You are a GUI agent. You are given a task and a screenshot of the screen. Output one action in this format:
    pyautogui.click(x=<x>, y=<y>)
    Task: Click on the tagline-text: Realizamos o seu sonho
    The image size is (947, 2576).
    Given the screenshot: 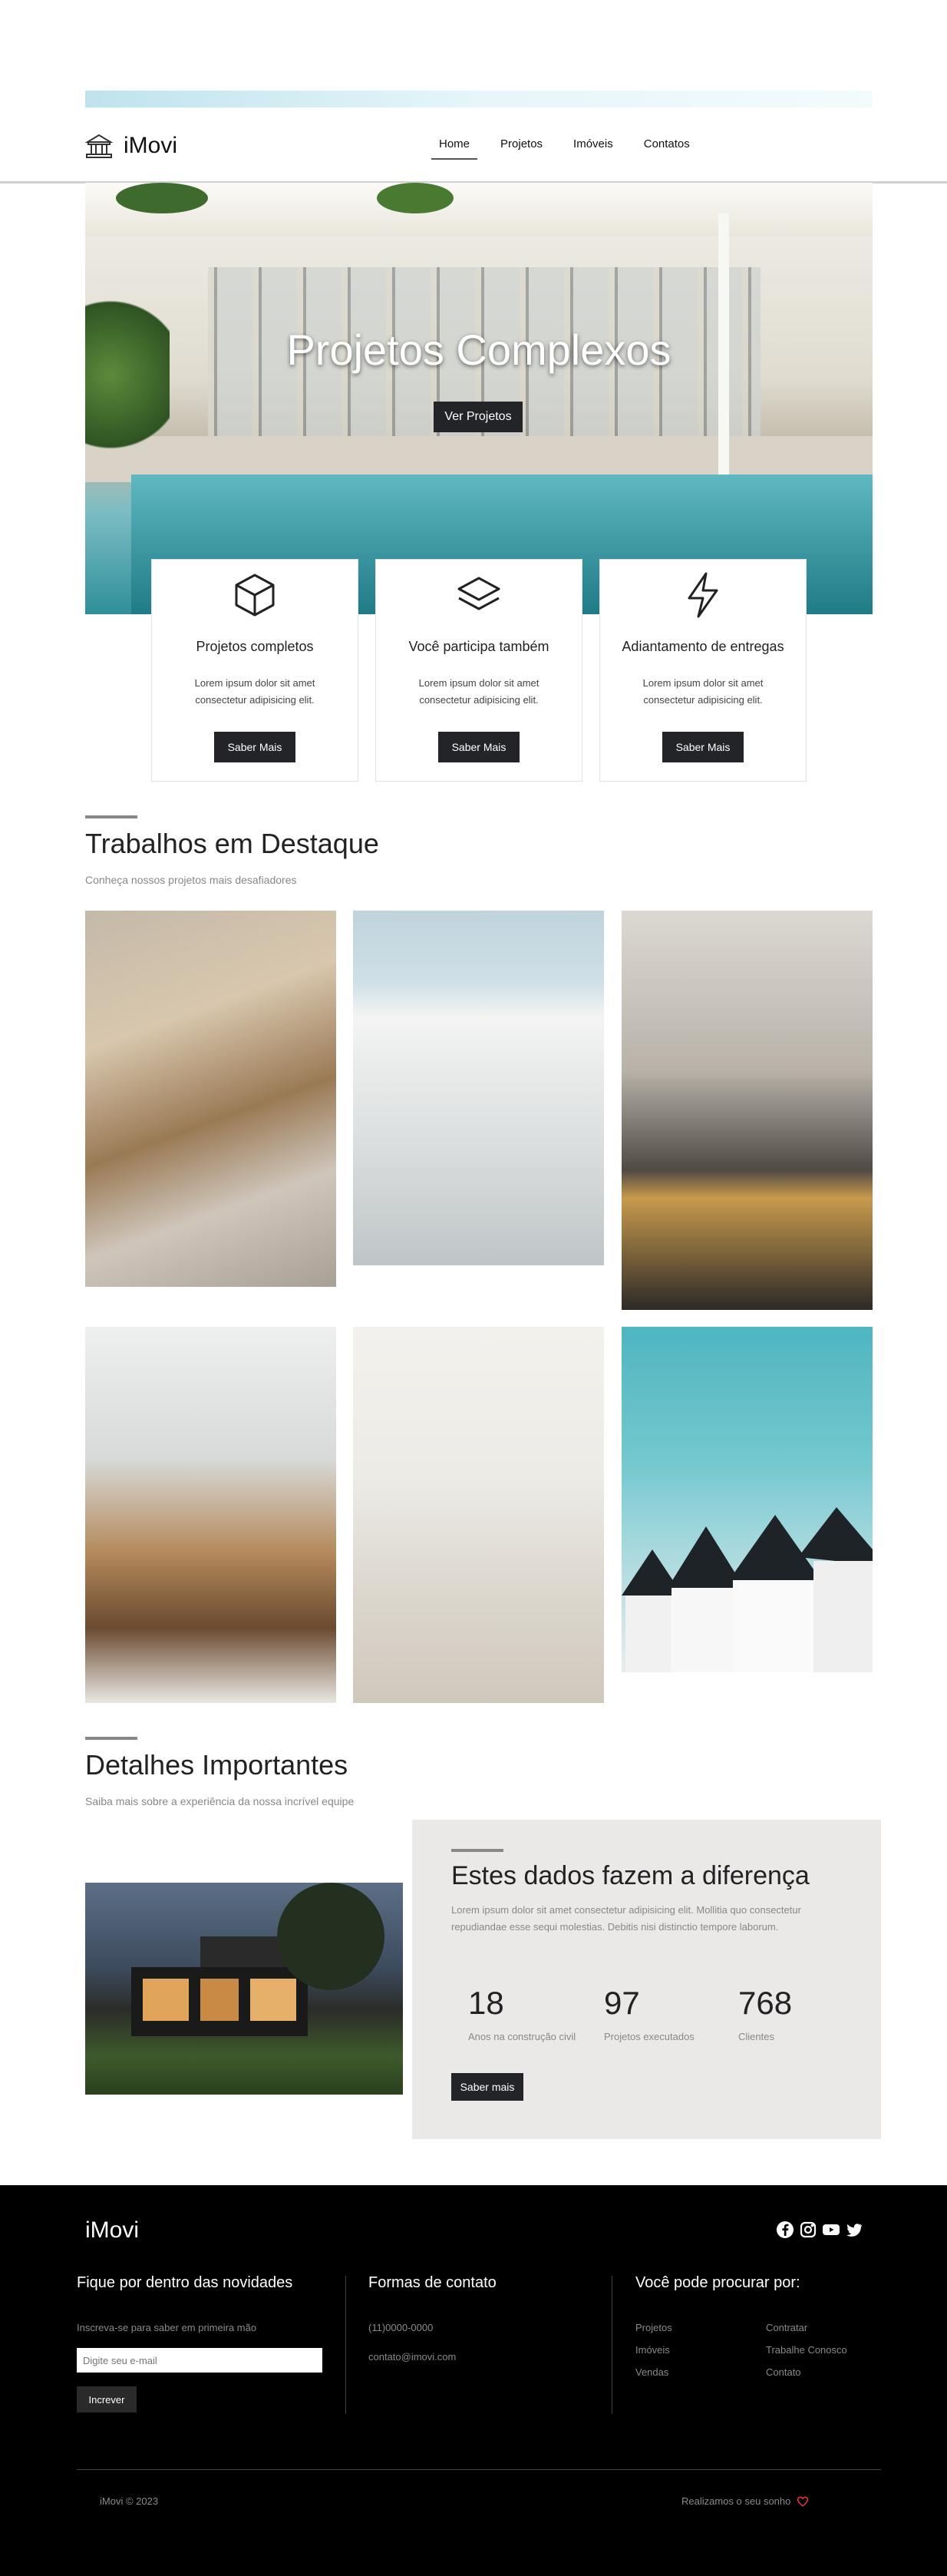 What is the action you would take?
    pyautogui.click(x=736, y=2501)
    